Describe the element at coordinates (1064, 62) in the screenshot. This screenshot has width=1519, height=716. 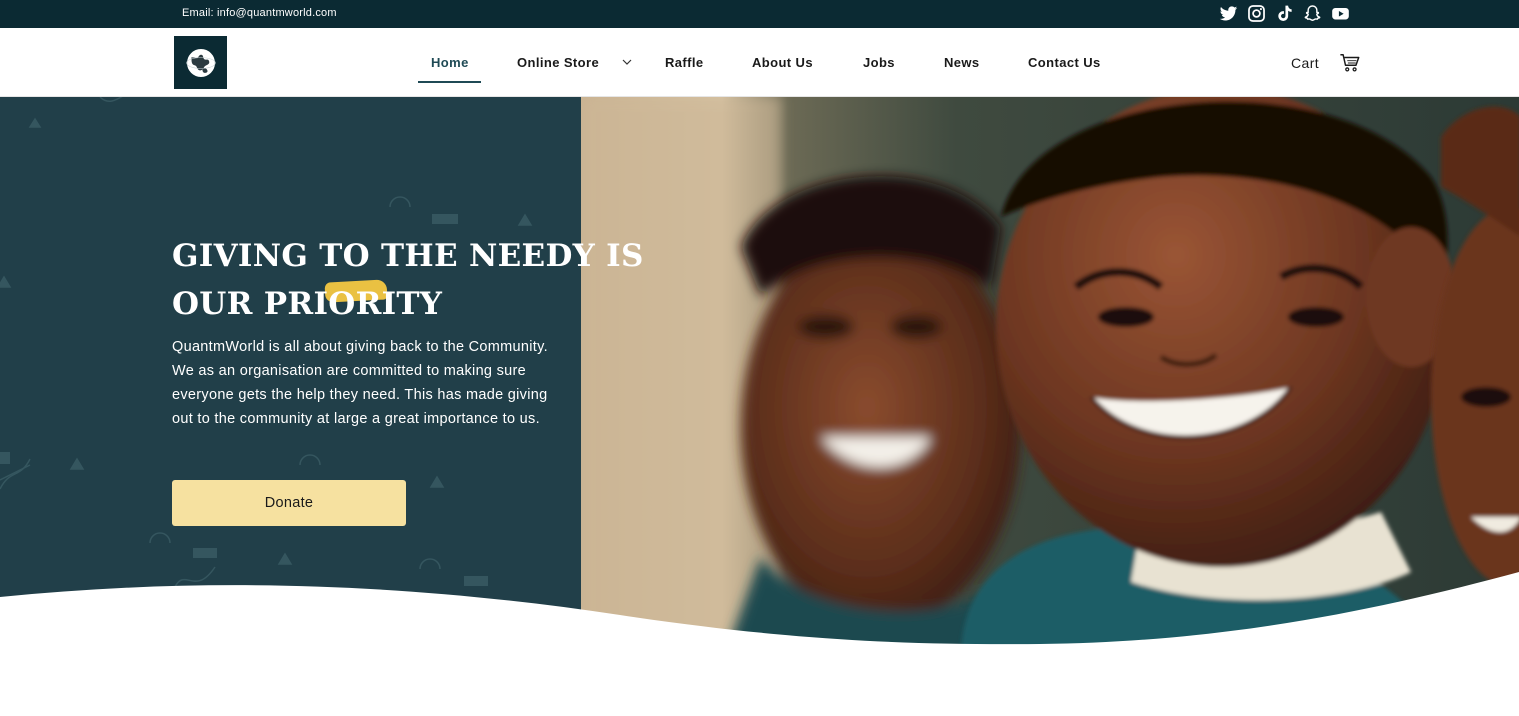
I see `nav-contact-us: Contact Us` at that location.